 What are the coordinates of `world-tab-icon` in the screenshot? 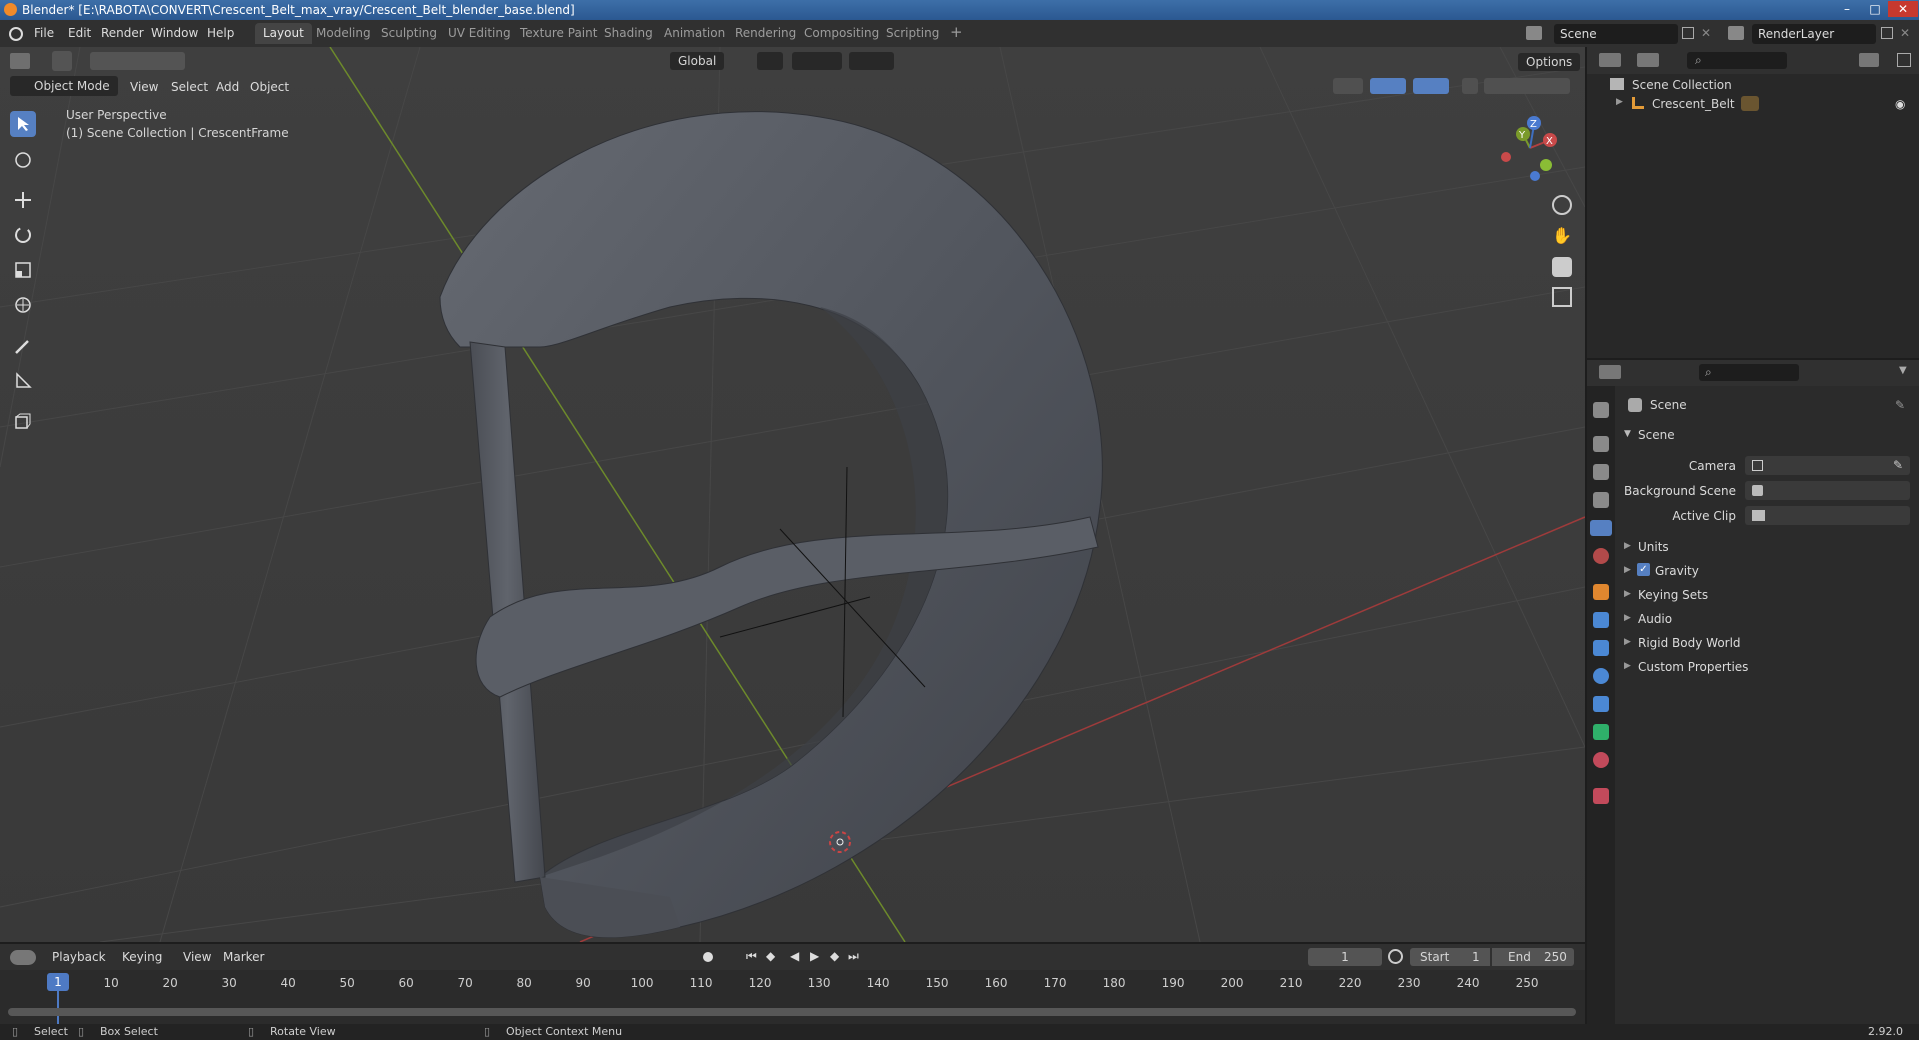 It's located at (1601, 556).